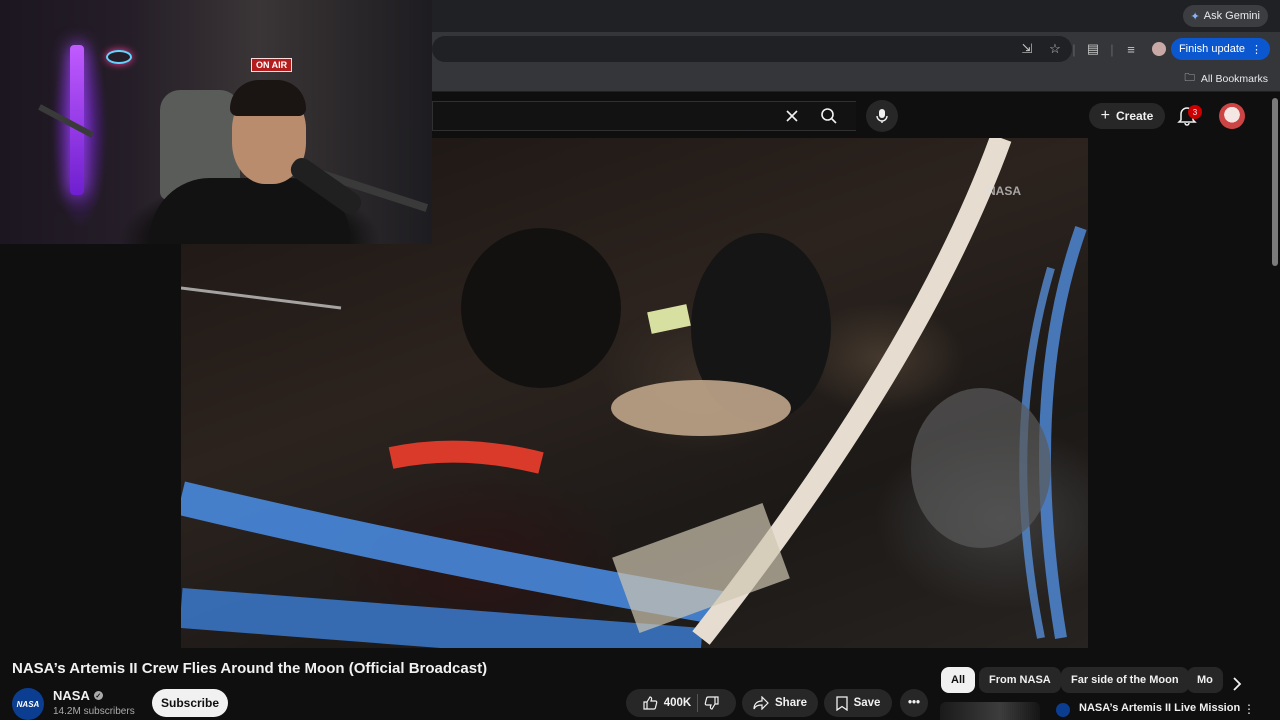 This screenshot has height=720, width=1280. Describe the element at coordinates (1195, 112) in the screenshot. I see `notification-count-badge: 3` at that location.